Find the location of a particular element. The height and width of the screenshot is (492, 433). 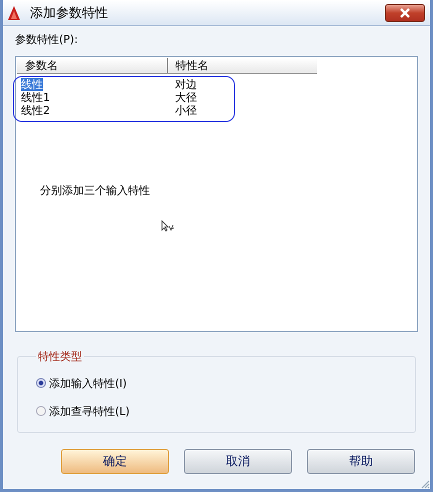

table-cell: 小径 is located at coordinates (186, 110).